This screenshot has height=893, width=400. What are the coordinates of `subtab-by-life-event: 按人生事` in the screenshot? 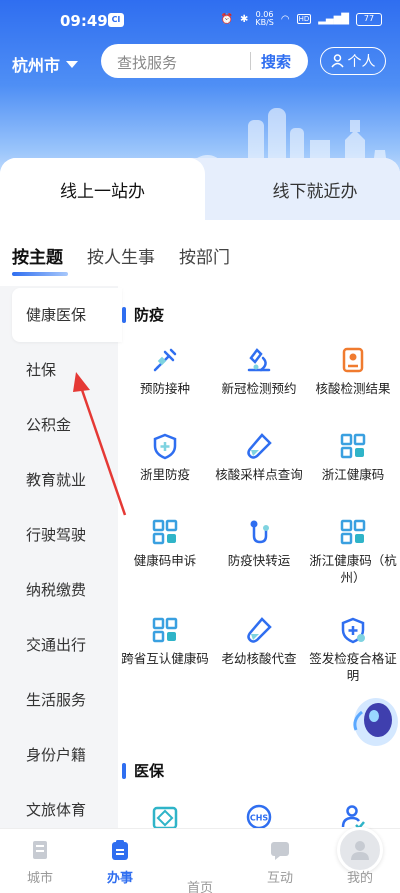 It's located at (121, 255).